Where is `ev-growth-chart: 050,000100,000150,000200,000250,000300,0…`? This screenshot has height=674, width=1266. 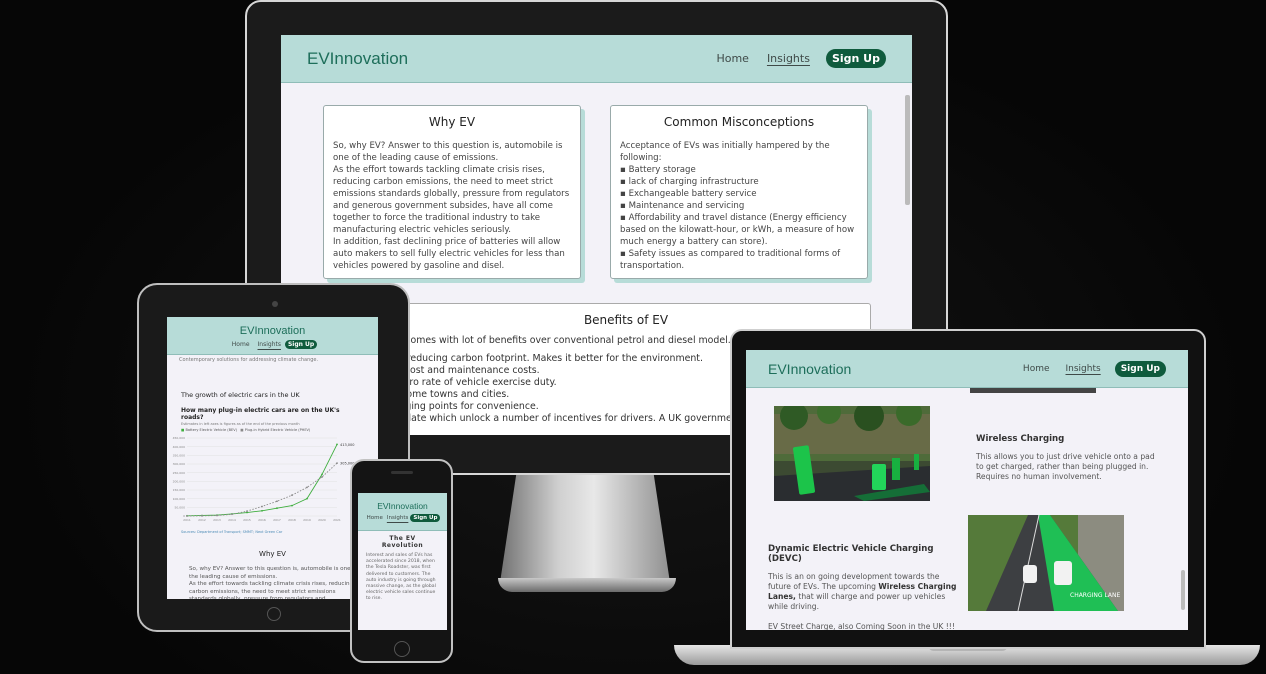 ev-growth-chart: 050,000100,000150,000200,000250,000300,0… is located at coordinates (264, 479).